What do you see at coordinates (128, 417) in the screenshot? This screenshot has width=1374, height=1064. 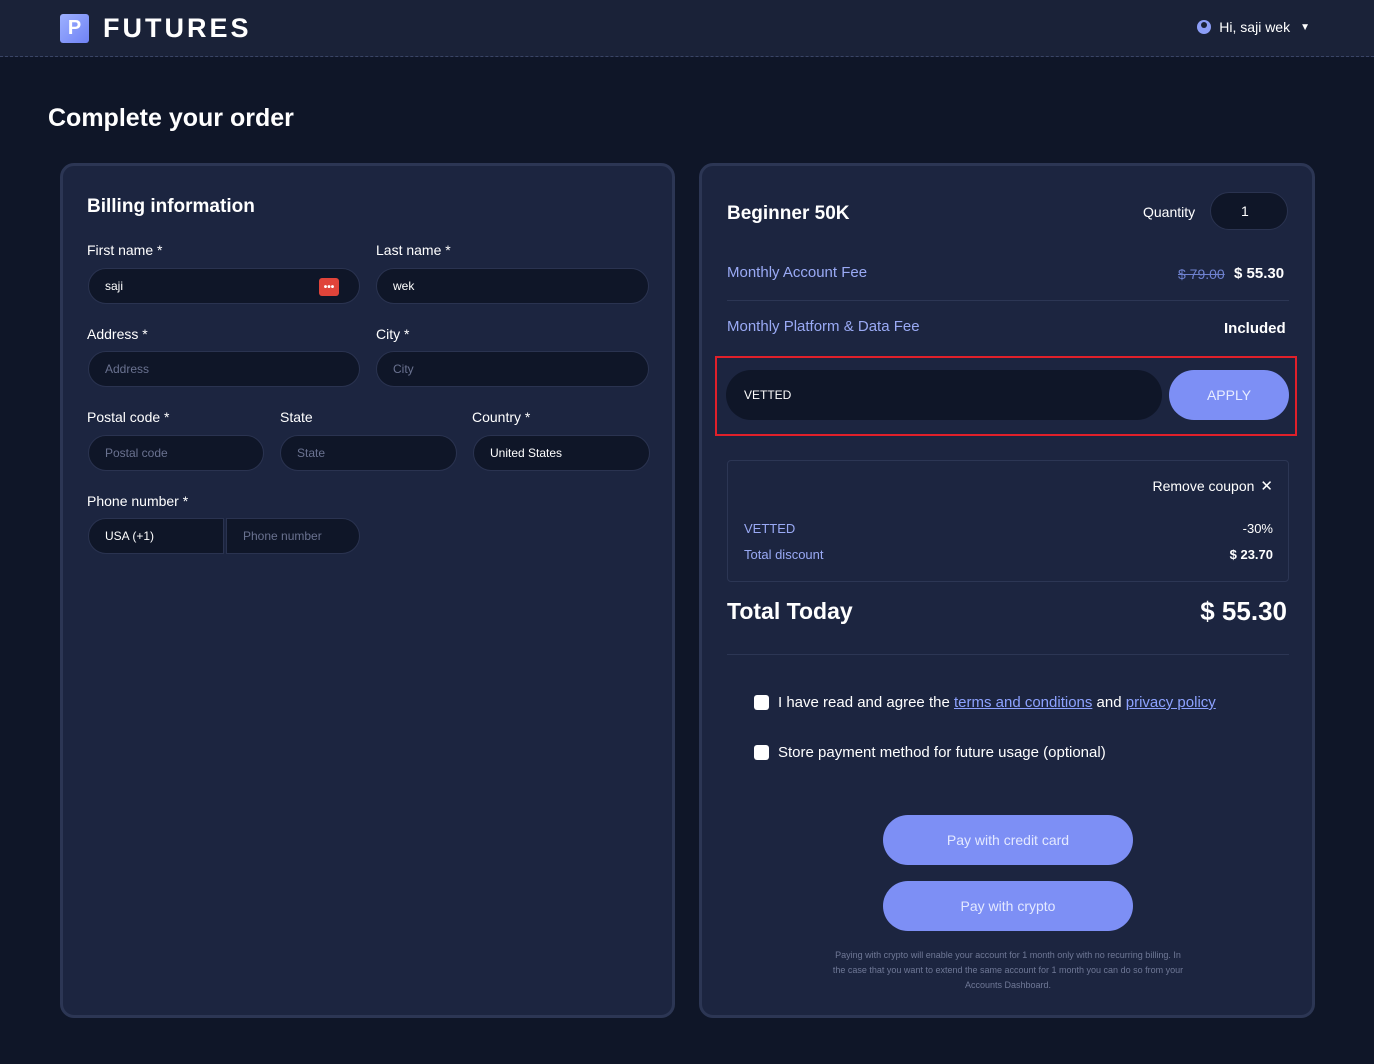 I see `postal-code-label: Postal code *` at bounding box center [128, 417].